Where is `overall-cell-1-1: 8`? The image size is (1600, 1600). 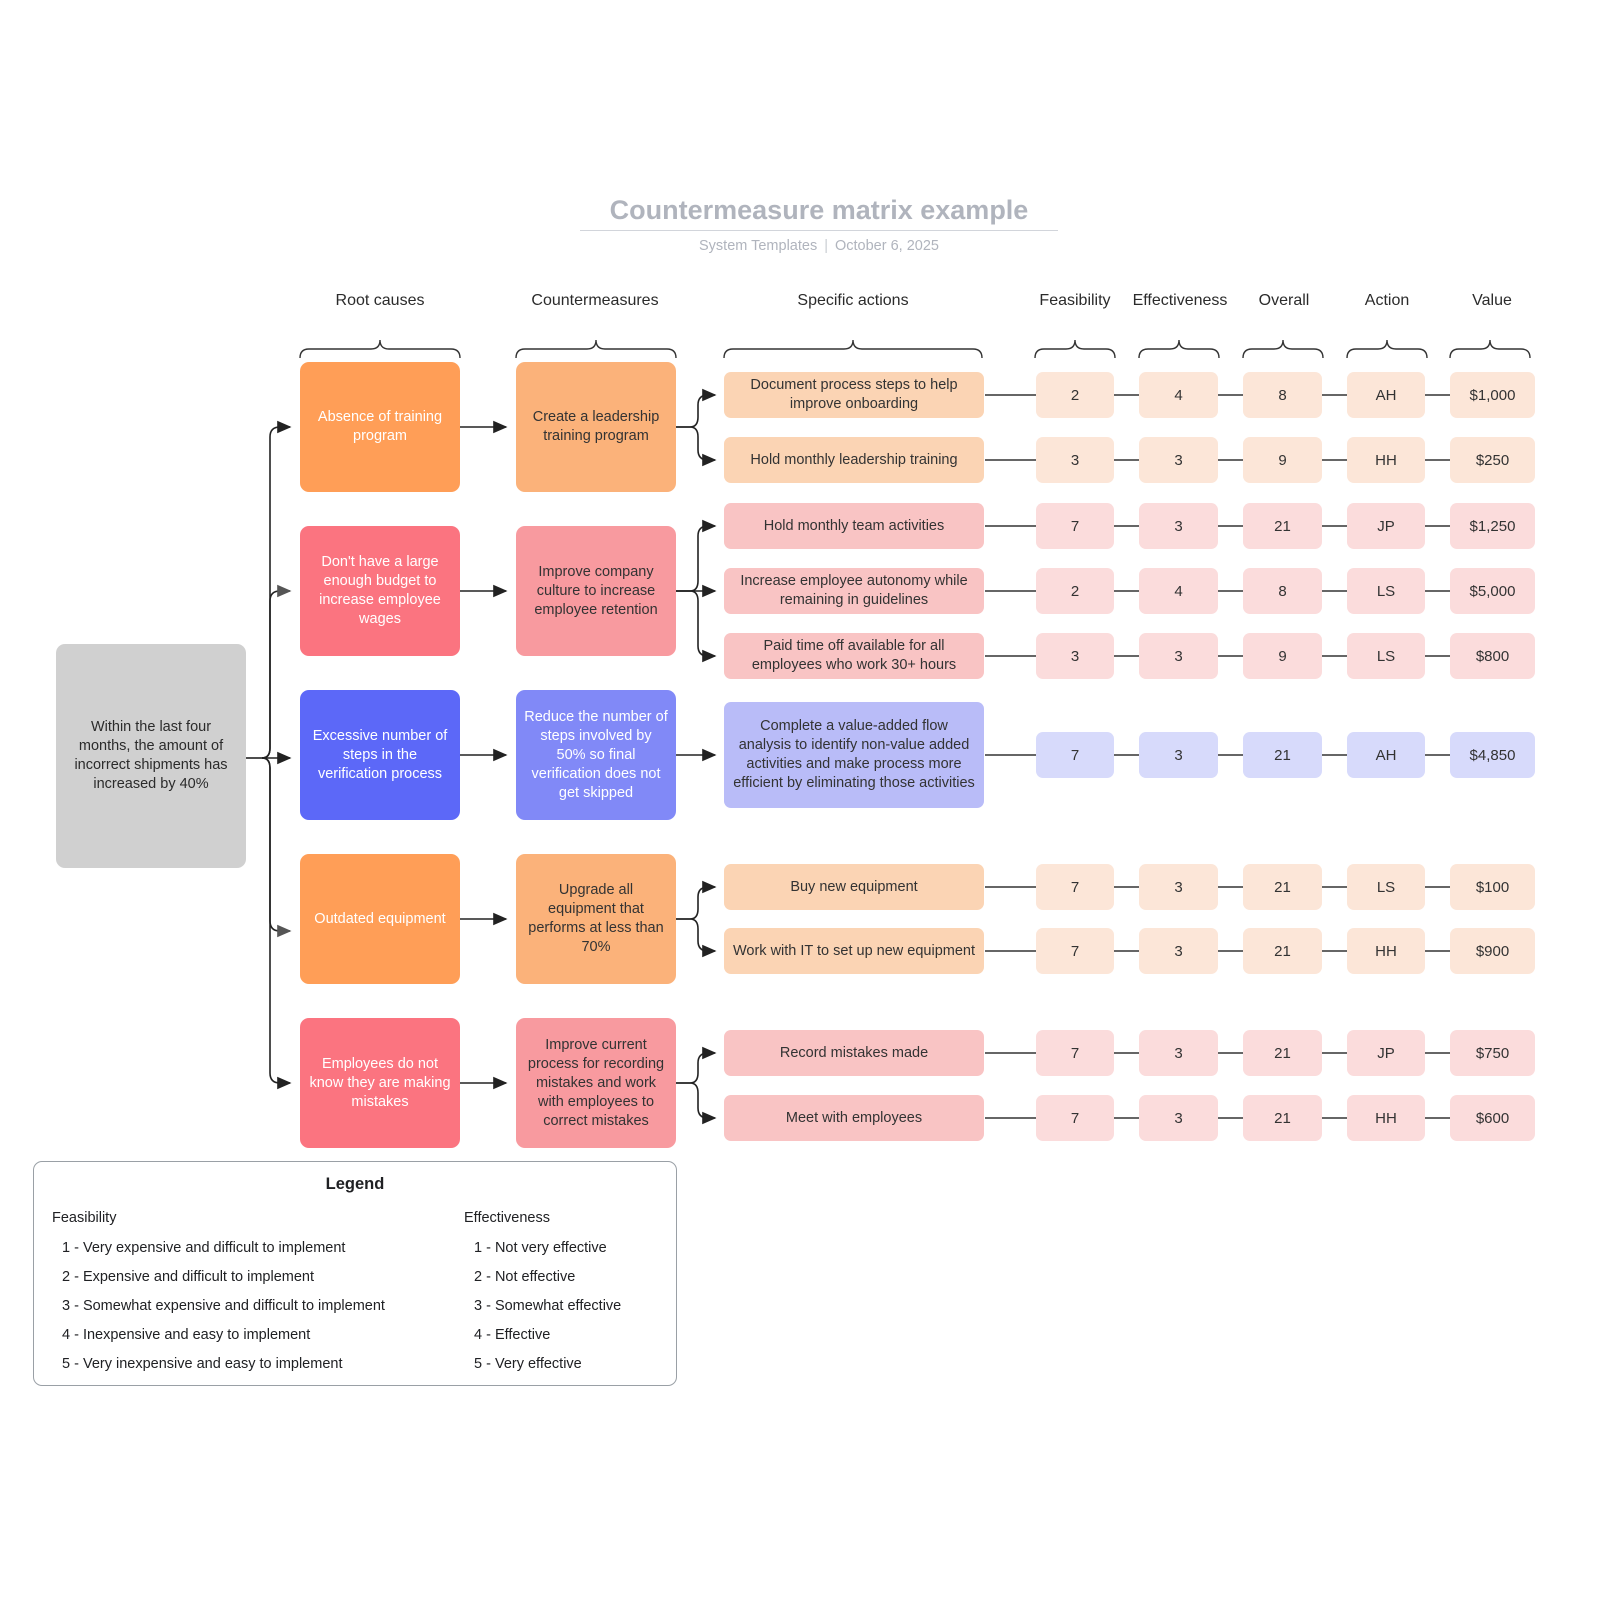
overall-cell-1-1: 8 is located at coordinates (1282, 395).